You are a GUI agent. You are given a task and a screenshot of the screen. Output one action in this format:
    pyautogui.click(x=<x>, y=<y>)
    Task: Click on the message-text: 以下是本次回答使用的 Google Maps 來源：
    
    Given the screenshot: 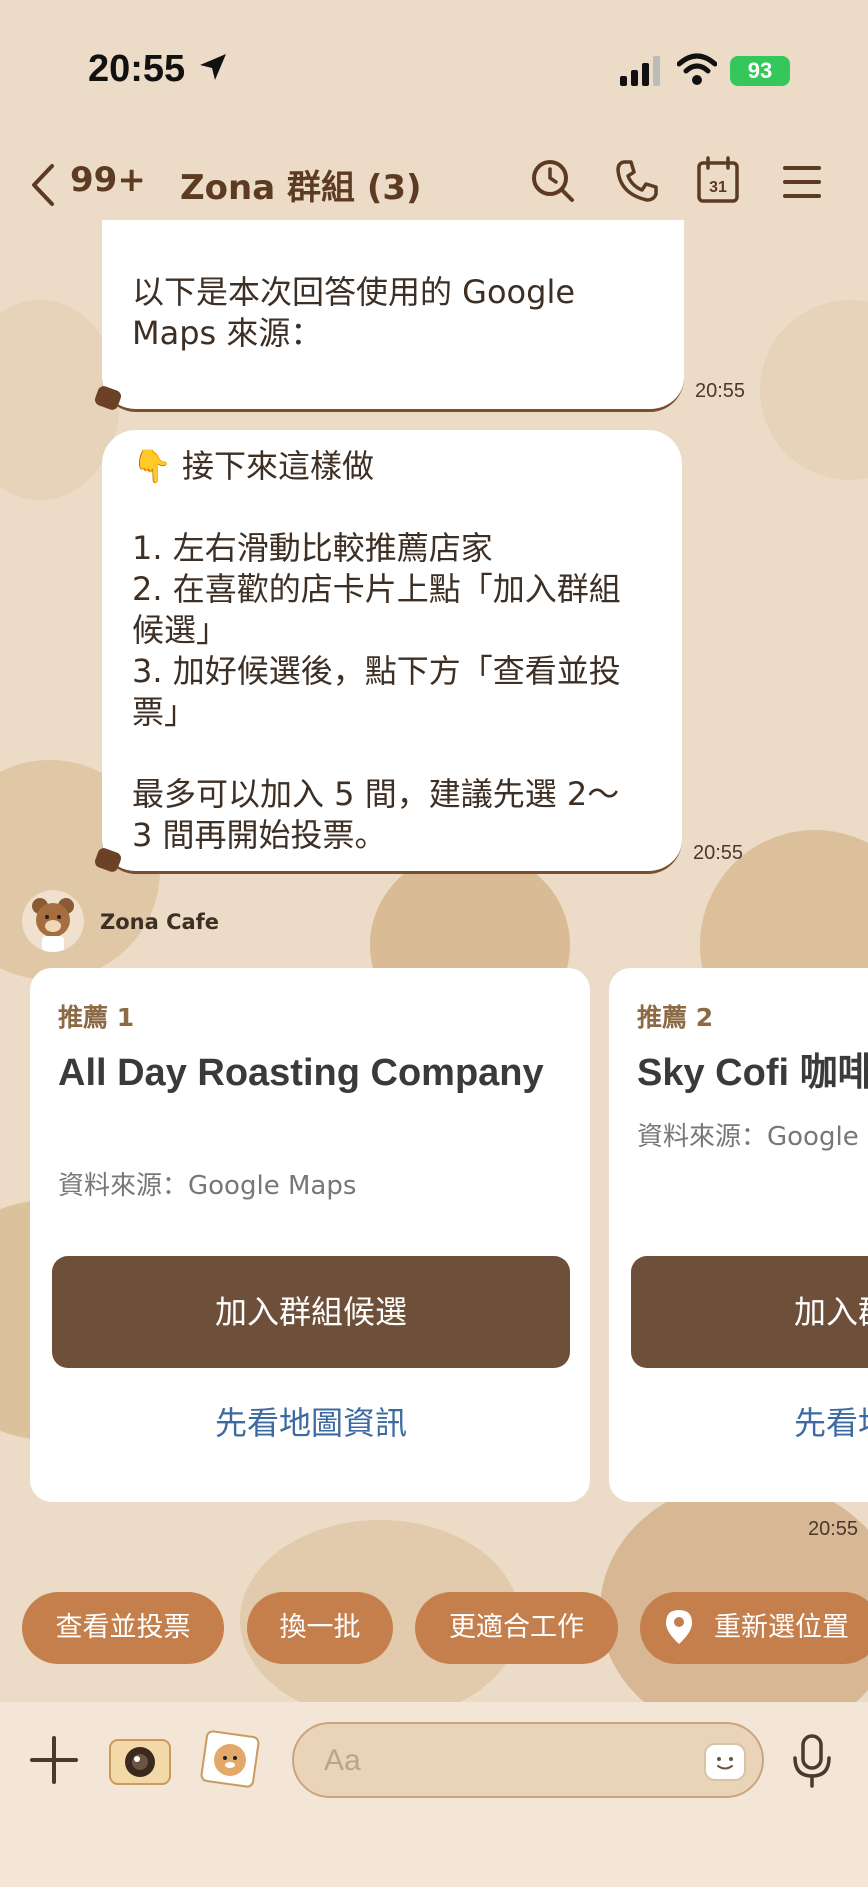 What is the action you would take?
    pyautogui.click(x=354, y=312)
    